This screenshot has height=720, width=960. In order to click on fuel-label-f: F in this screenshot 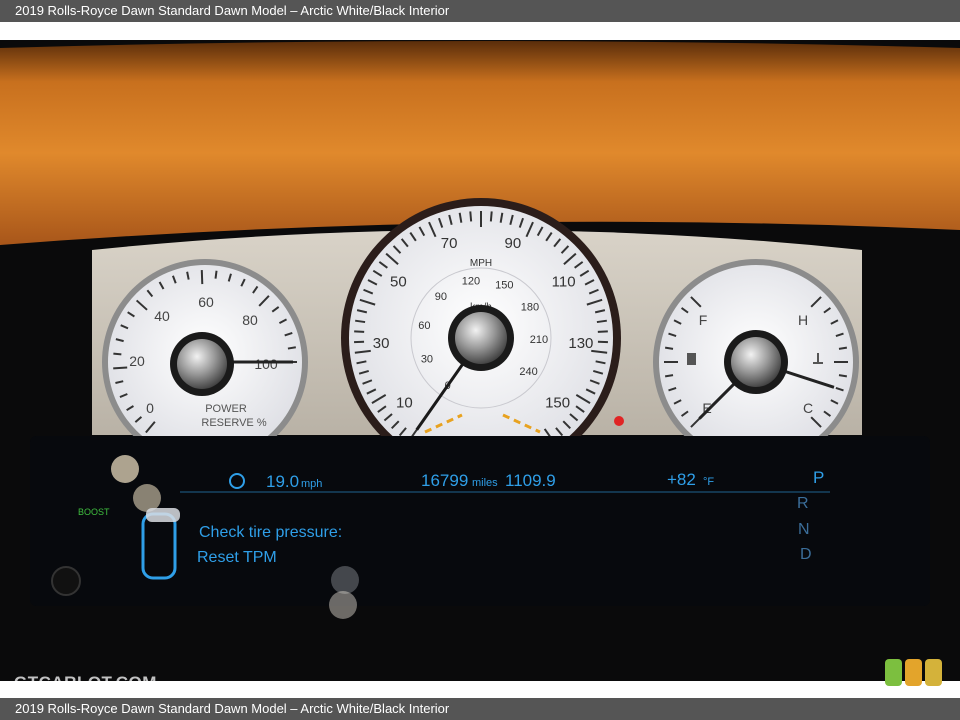, I will do `click(703, 320)`.